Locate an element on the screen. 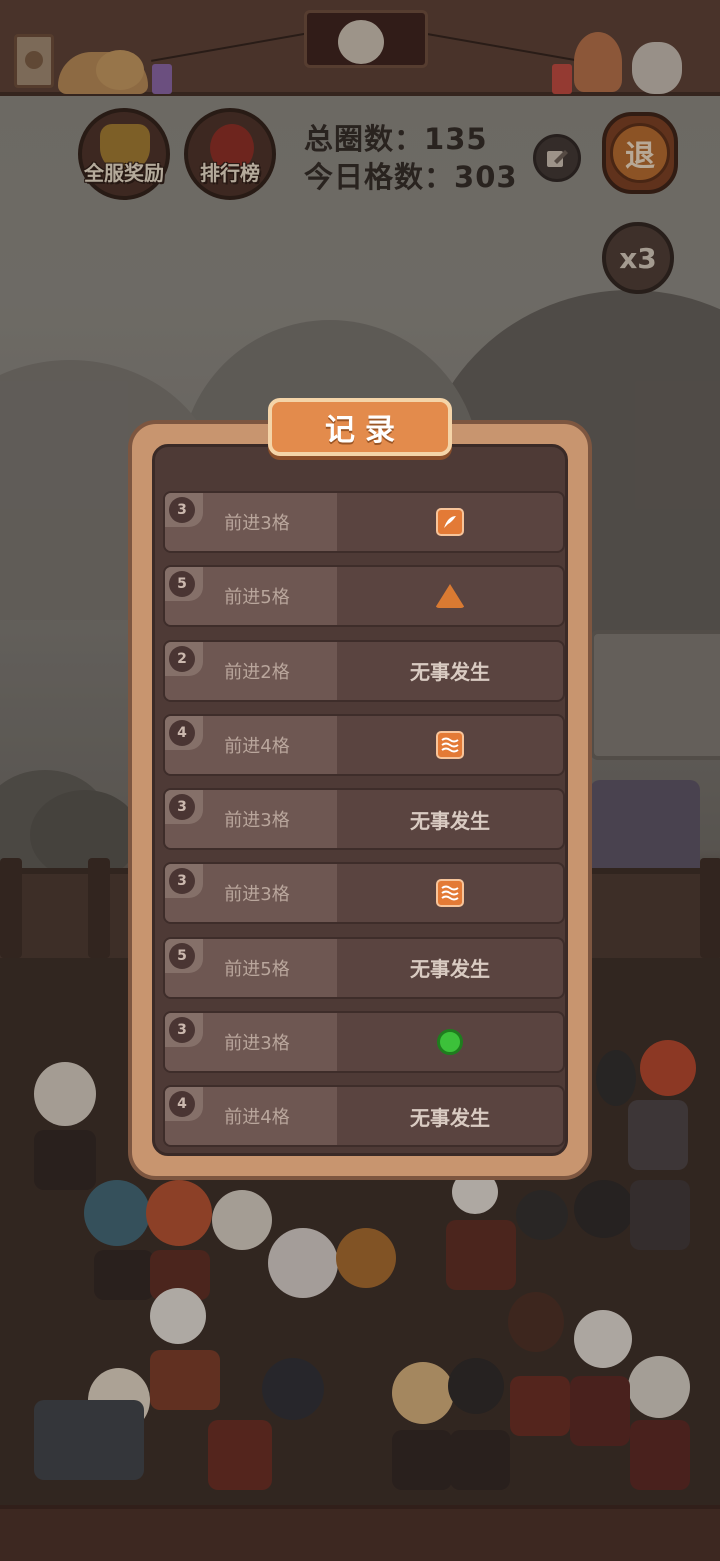  orange-scroll-icon is located at coordinates (450, 522).